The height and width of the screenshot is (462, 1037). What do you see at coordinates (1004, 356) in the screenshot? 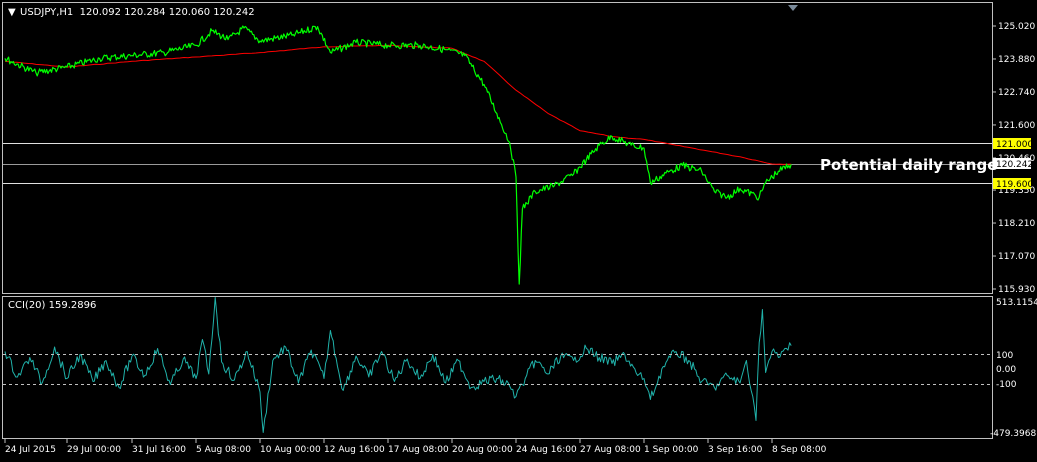
I see `cci-axis-100: 100` at bounding box center [1004, 356].